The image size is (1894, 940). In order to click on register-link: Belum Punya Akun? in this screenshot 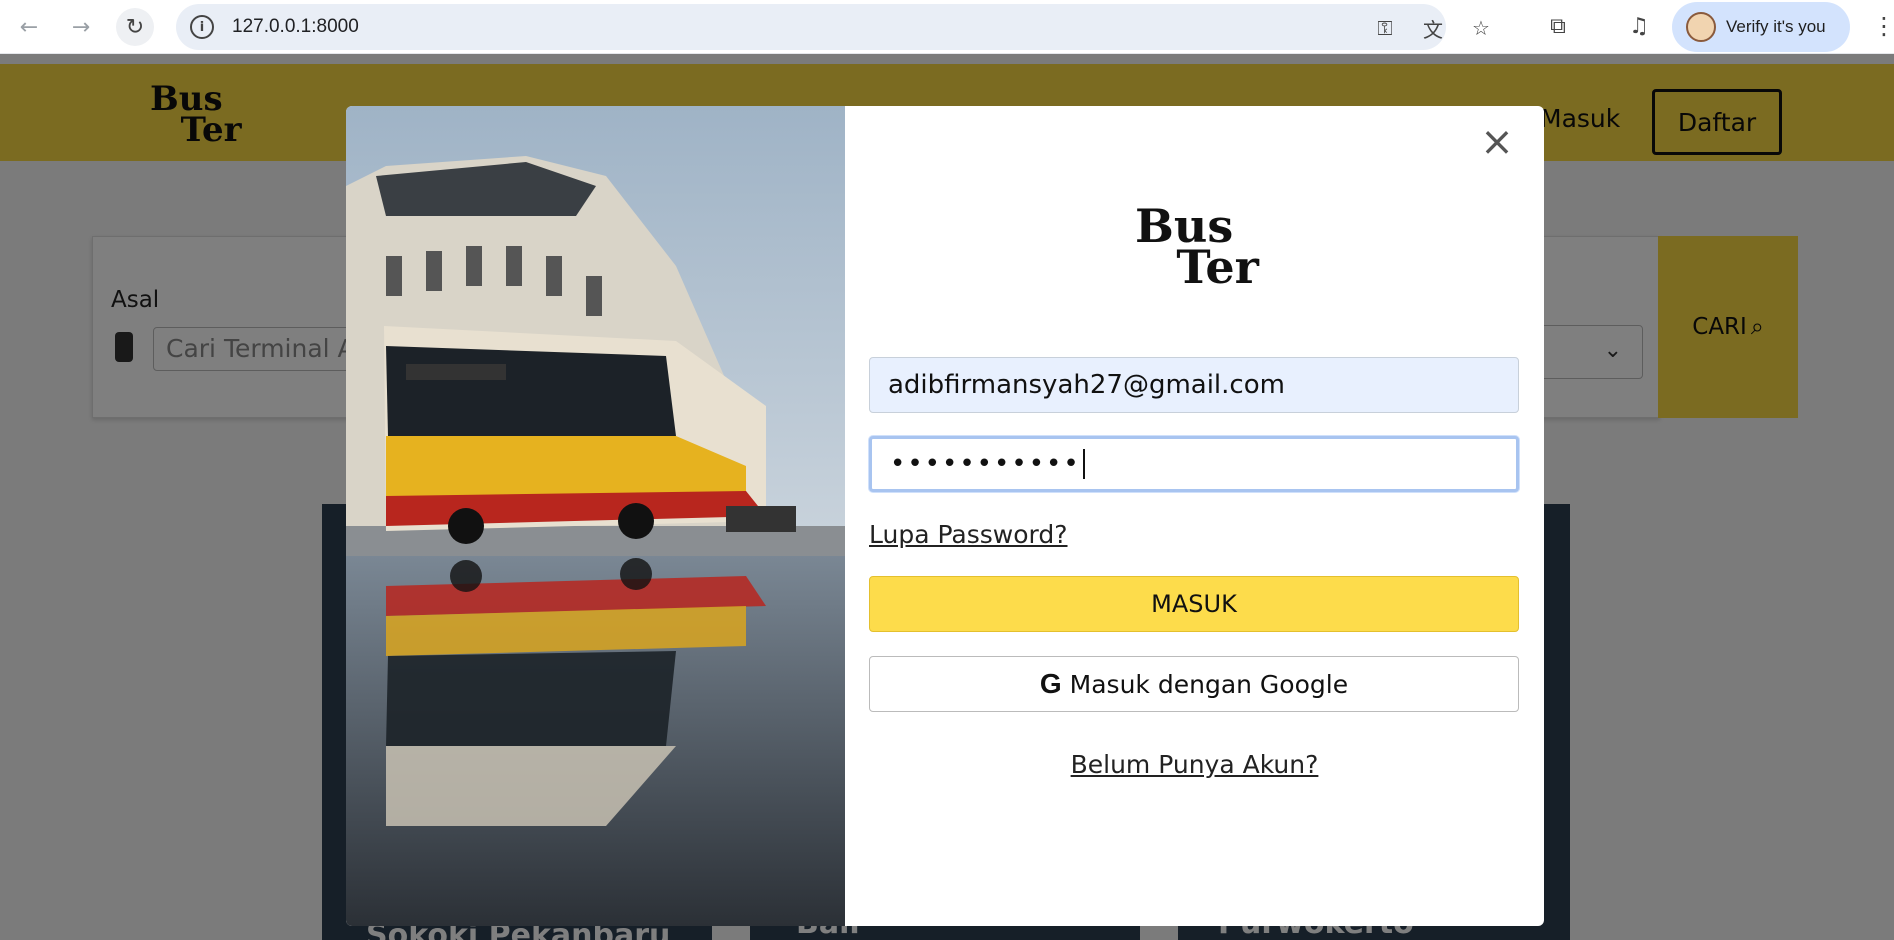, I will do `click(1194, 764)`.